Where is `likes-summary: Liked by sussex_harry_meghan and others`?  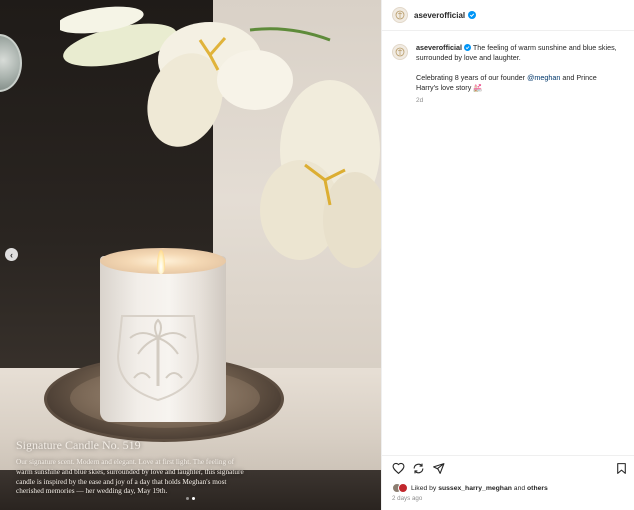 likes-summary: Liked by sussex_harry_meghan and others is located at coordinates (470, 488).